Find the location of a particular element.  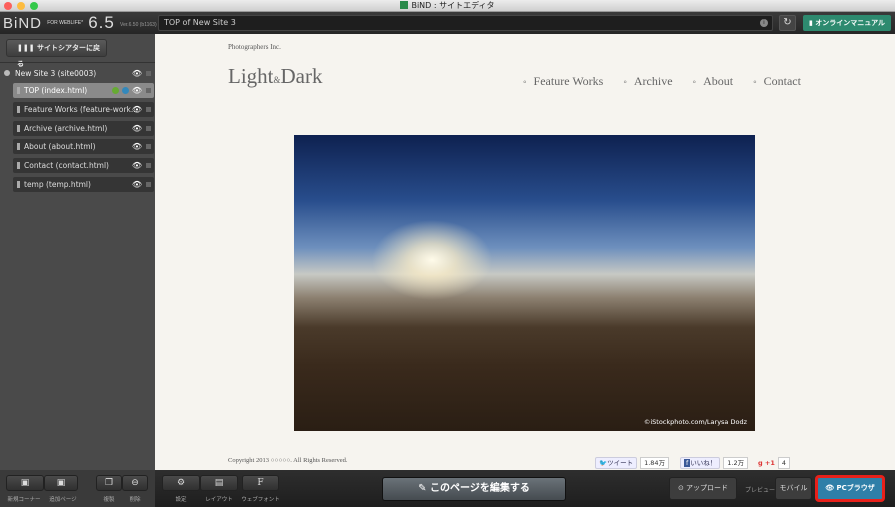

webfont-button: F is located at coordinates (260, 483).